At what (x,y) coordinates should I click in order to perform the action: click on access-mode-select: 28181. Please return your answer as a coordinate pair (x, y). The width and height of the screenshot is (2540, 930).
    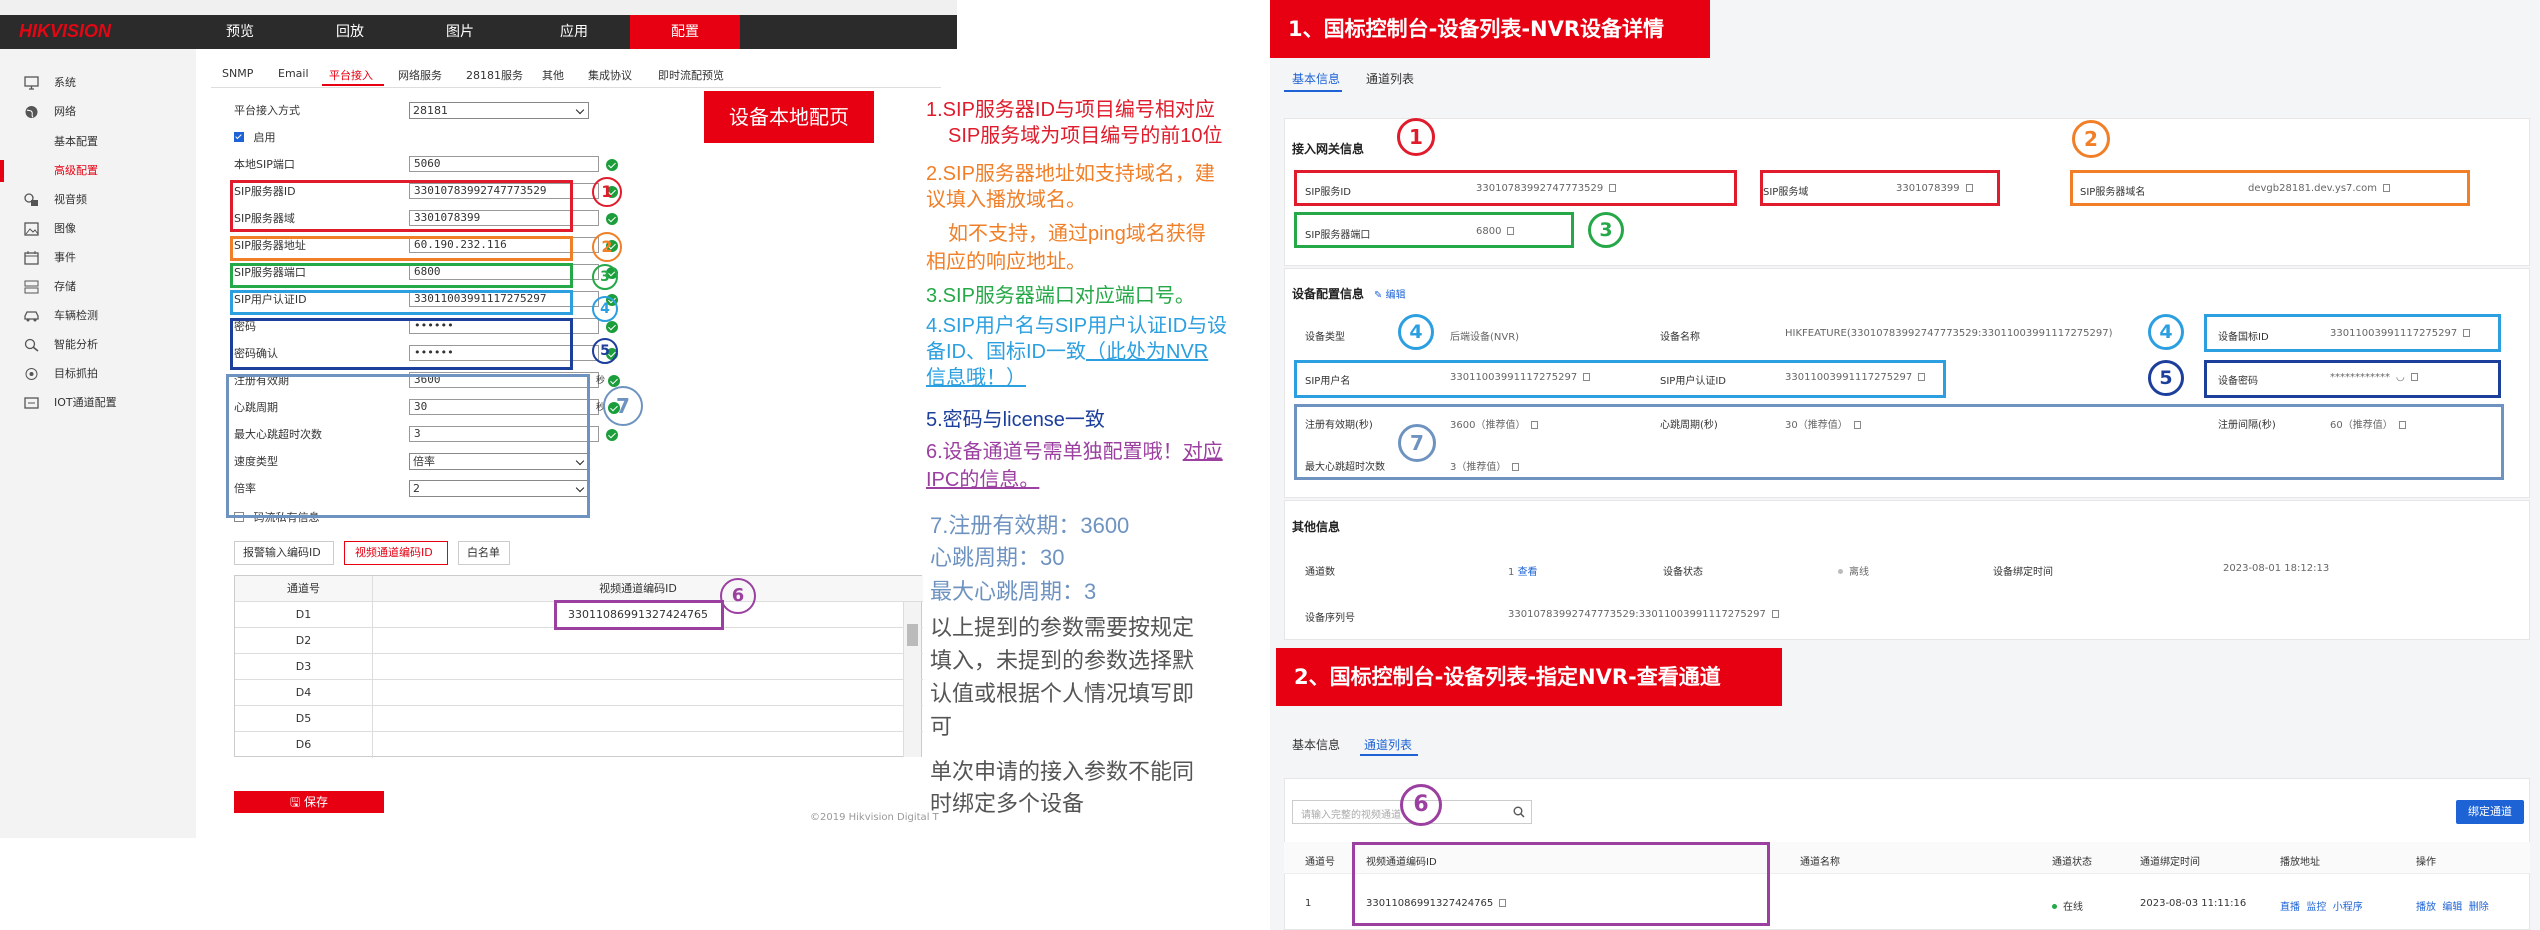
    Looking at the image, I should click on (499, 110).